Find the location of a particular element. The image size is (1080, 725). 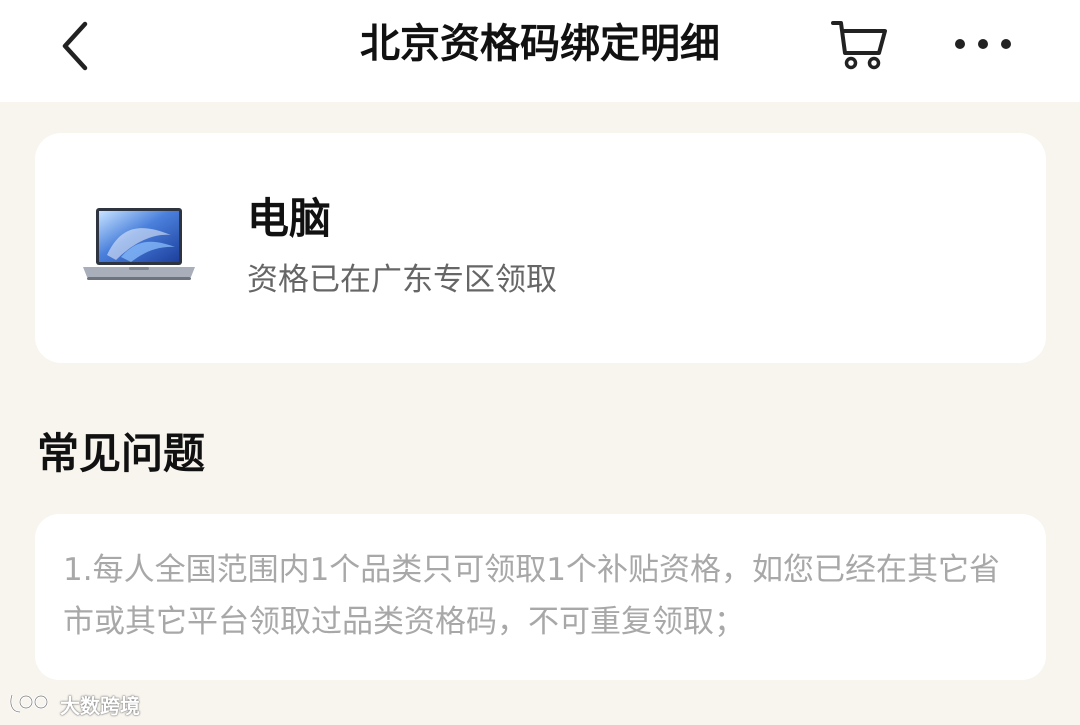

product-category-title: 电脑 is located at coordinates (289, 218).